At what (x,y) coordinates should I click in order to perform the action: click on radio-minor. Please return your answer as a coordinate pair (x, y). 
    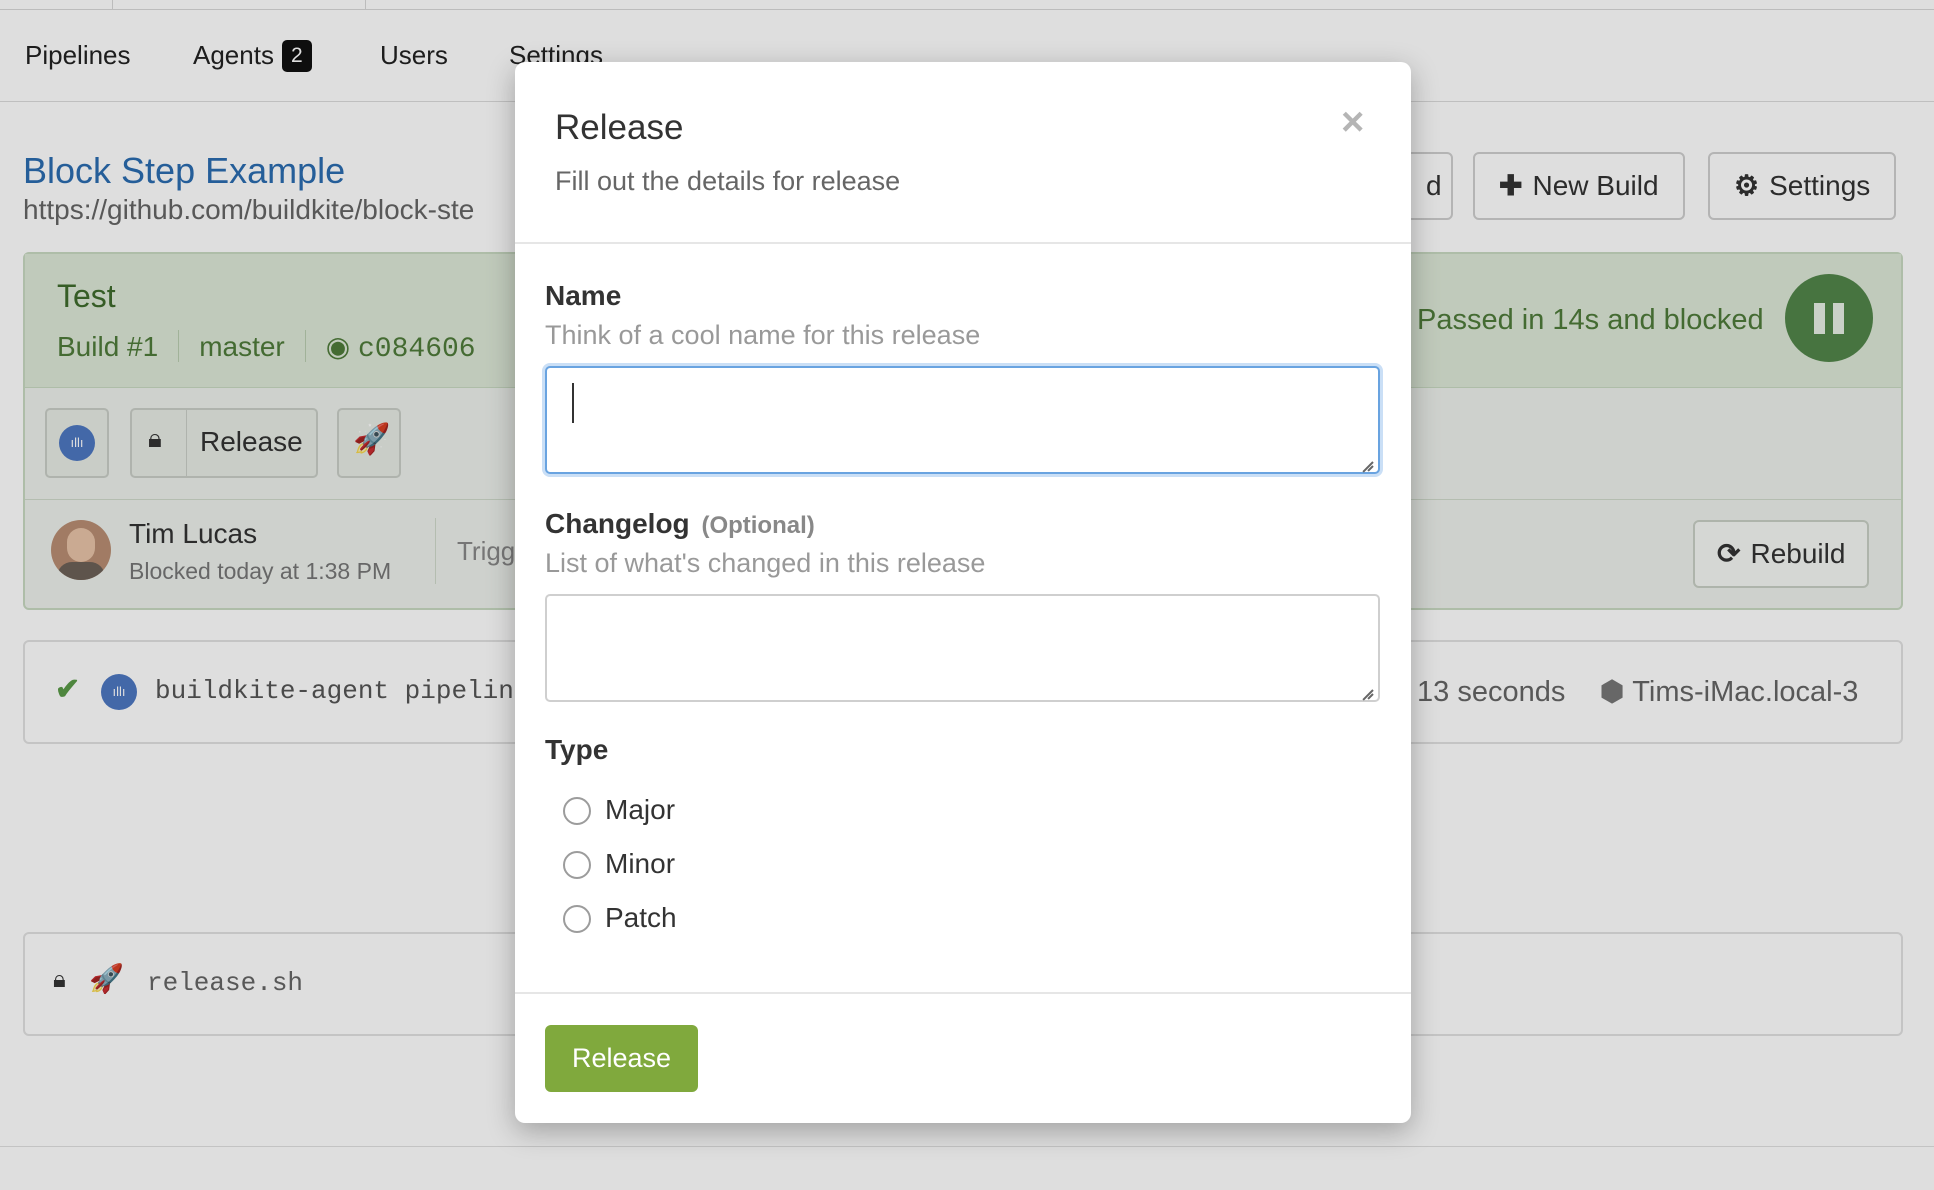
    Looking at the image, I should click on (577, 865).